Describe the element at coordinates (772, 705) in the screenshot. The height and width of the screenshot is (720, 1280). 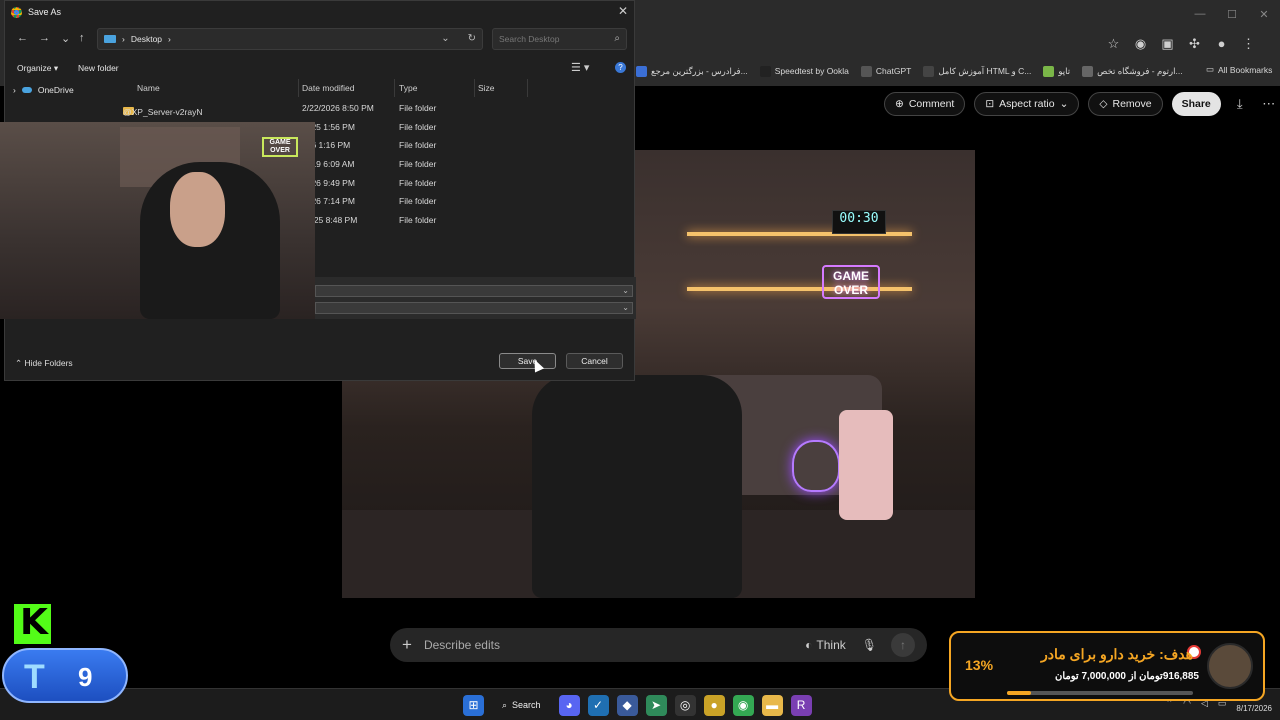
I see `file-explorer-icon: ▬` at that location.